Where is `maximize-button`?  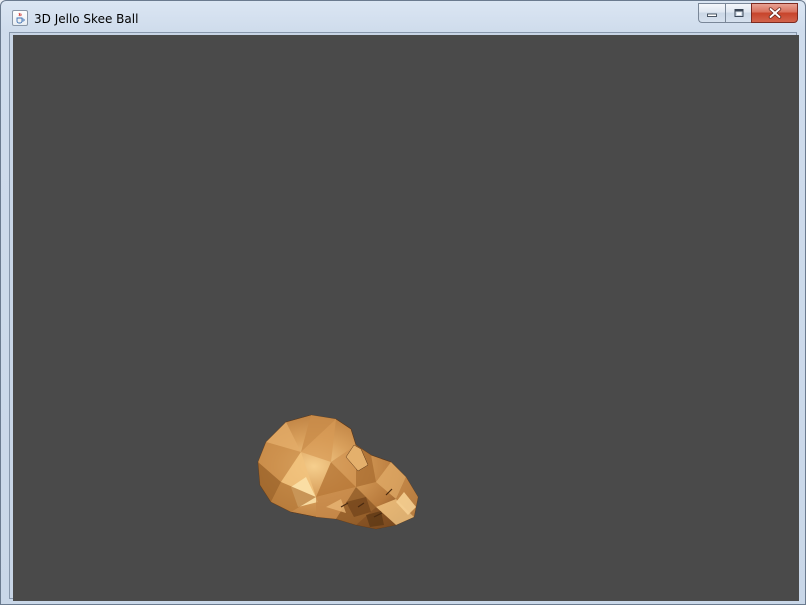
maximize-button is located at coordinates (738, 13).